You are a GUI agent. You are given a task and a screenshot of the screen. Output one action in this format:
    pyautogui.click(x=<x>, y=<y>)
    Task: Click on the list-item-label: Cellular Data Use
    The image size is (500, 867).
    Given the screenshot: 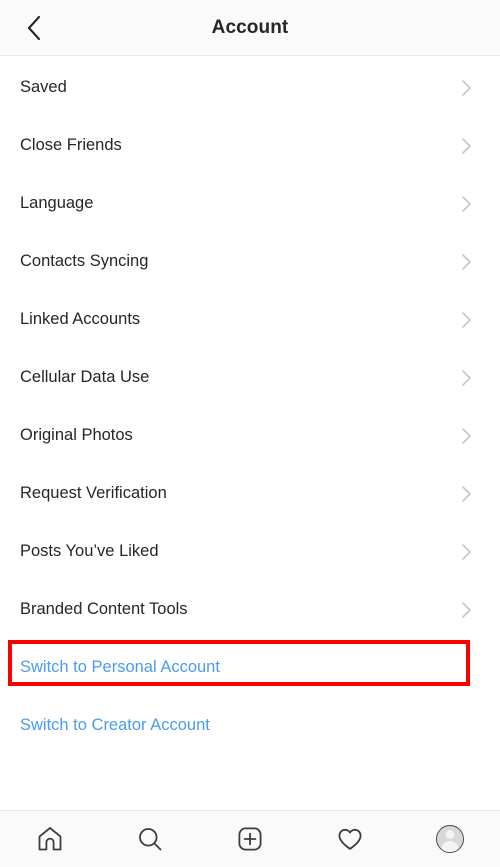 What is the action you would take?
    pyautogui.click(x=85, y=377)
    